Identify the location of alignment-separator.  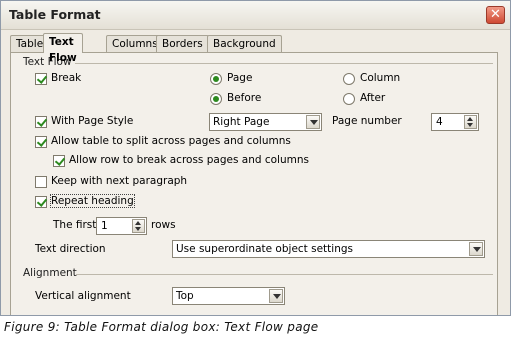
(284, 274).